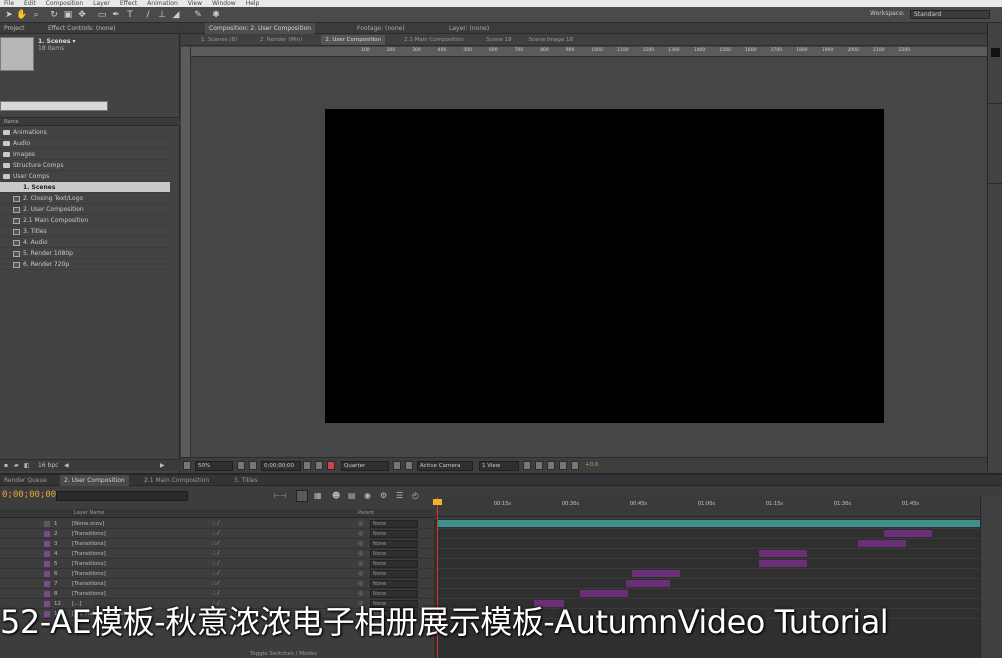 This screenshot has width=1002, height=658. What do you see at coordinates (54, 106) in the screenshot?
I see `project-search-input` at bounding box center [54, 106].